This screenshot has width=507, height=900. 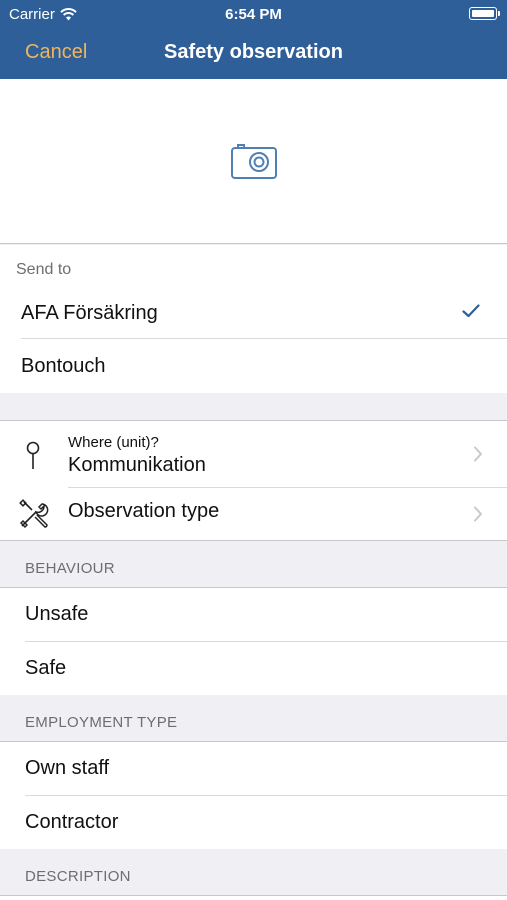 I want to click on where-value: Kommunikation, so click(x=137, y=465).